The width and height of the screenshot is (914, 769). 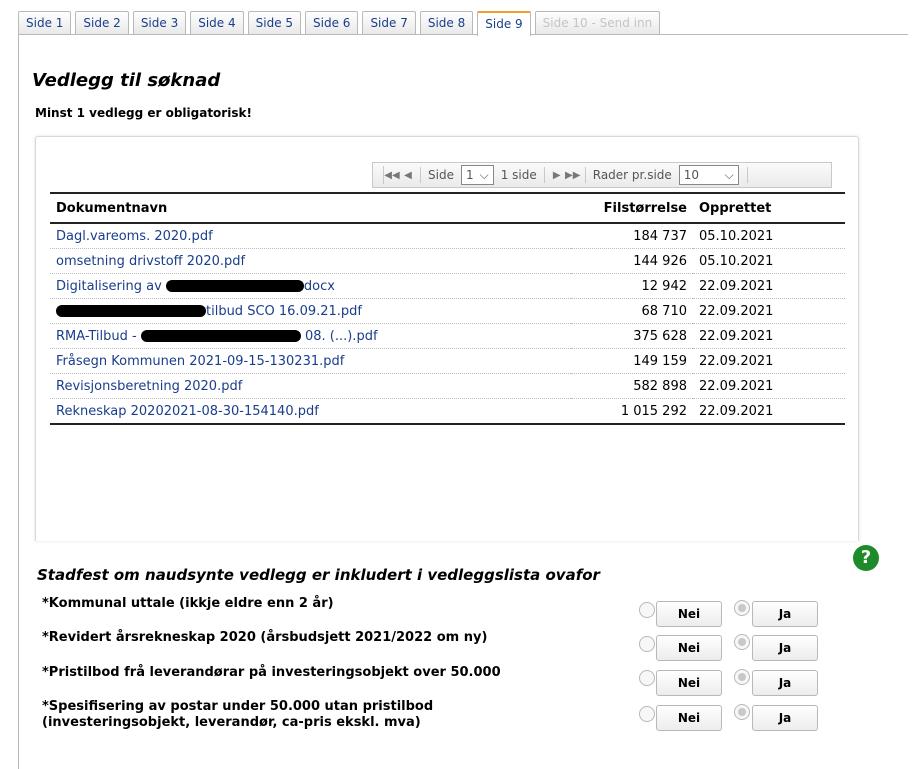 What do you see at coordinates (392, 175) in the screenshot?
I see `first-page-icon: ◀◀` at bounding box center [392, 175].